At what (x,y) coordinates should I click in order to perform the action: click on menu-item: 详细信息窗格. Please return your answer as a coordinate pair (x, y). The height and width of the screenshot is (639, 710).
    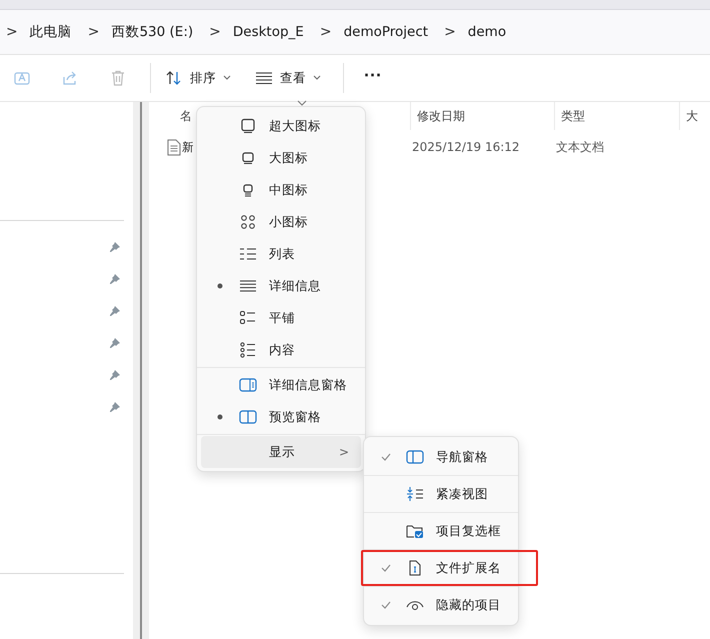
    Looking at the image, I should click on (281, 385).